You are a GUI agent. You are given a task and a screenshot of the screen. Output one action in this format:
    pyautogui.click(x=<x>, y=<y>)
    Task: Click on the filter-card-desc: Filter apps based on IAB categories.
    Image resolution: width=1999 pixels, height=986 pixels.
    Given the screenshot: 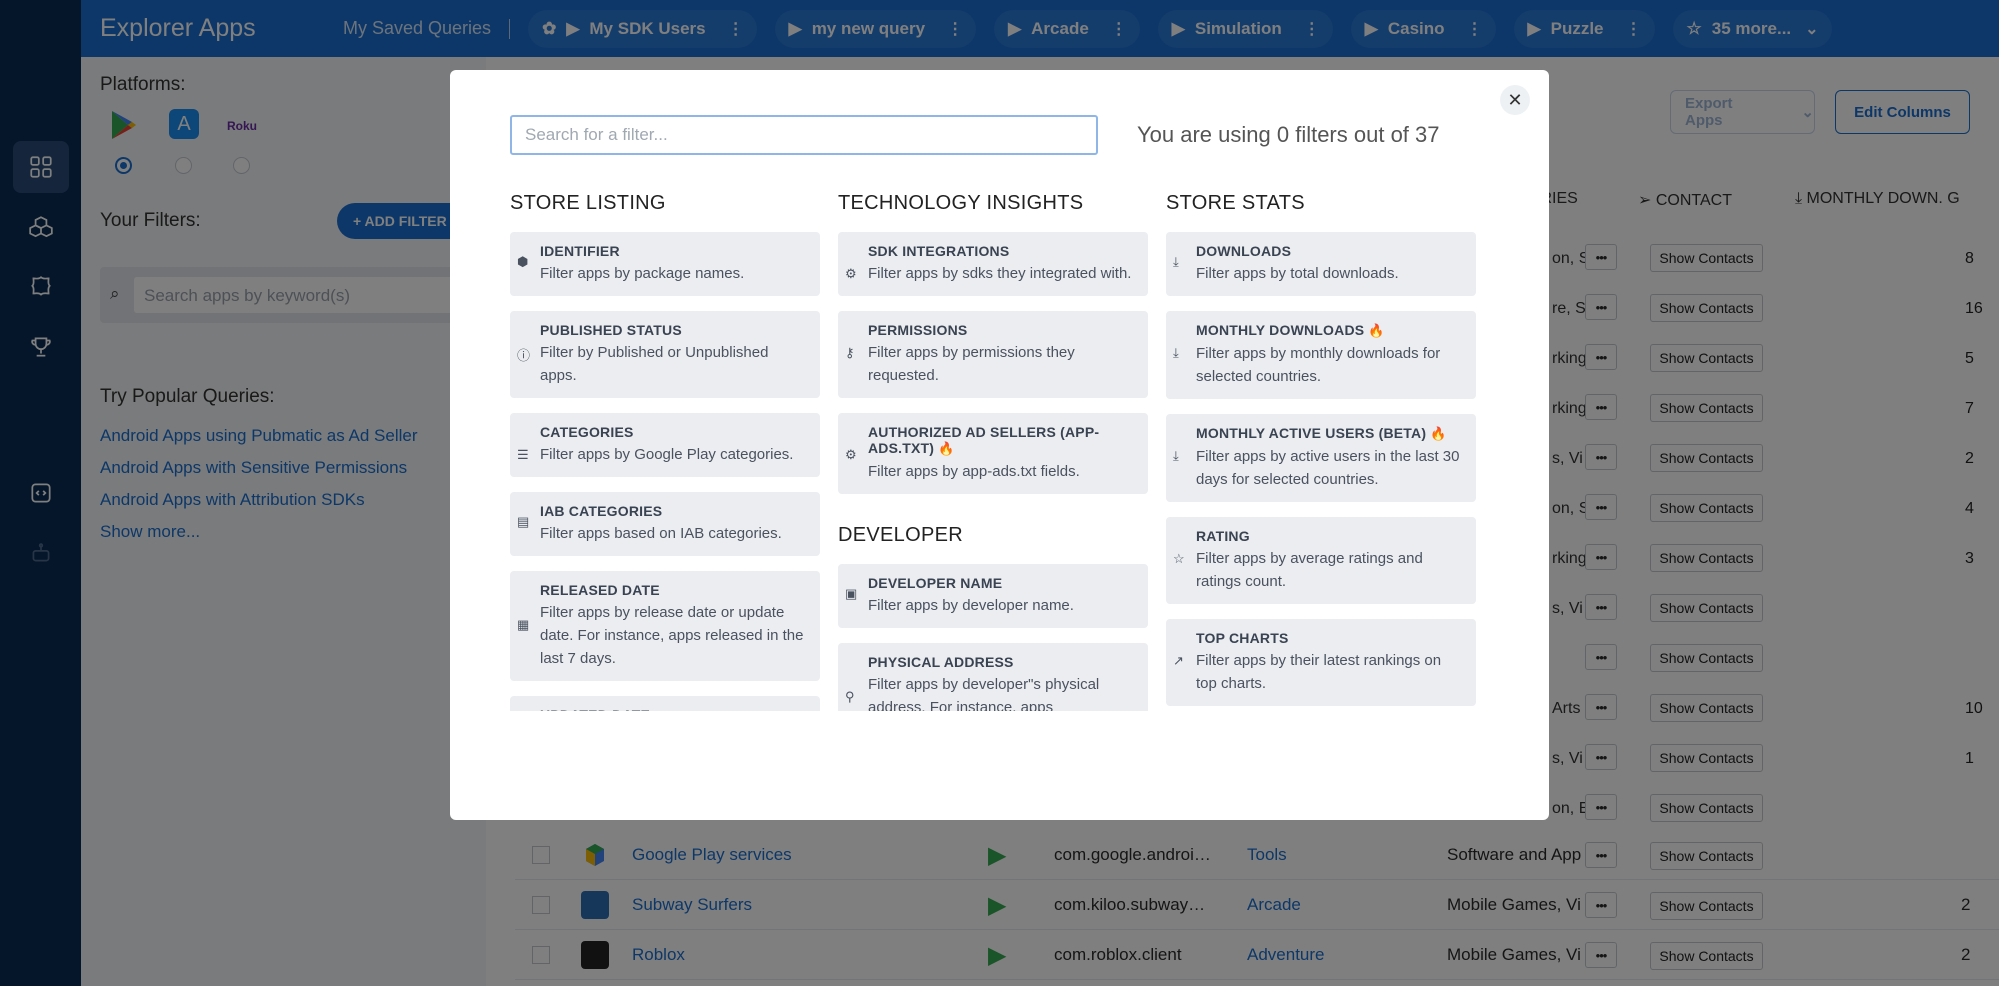 What is the action you would take?
    pyautogui.click(x=661, y=533)
    